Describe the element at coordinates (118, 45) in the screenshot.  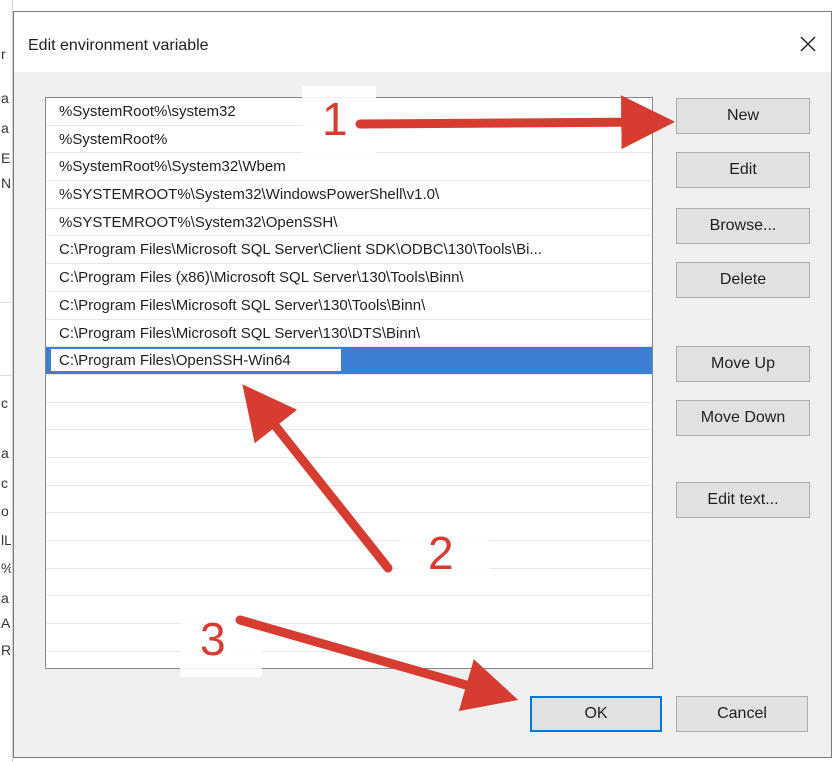
I see `dialog-title: Edit environment variable` at that location.